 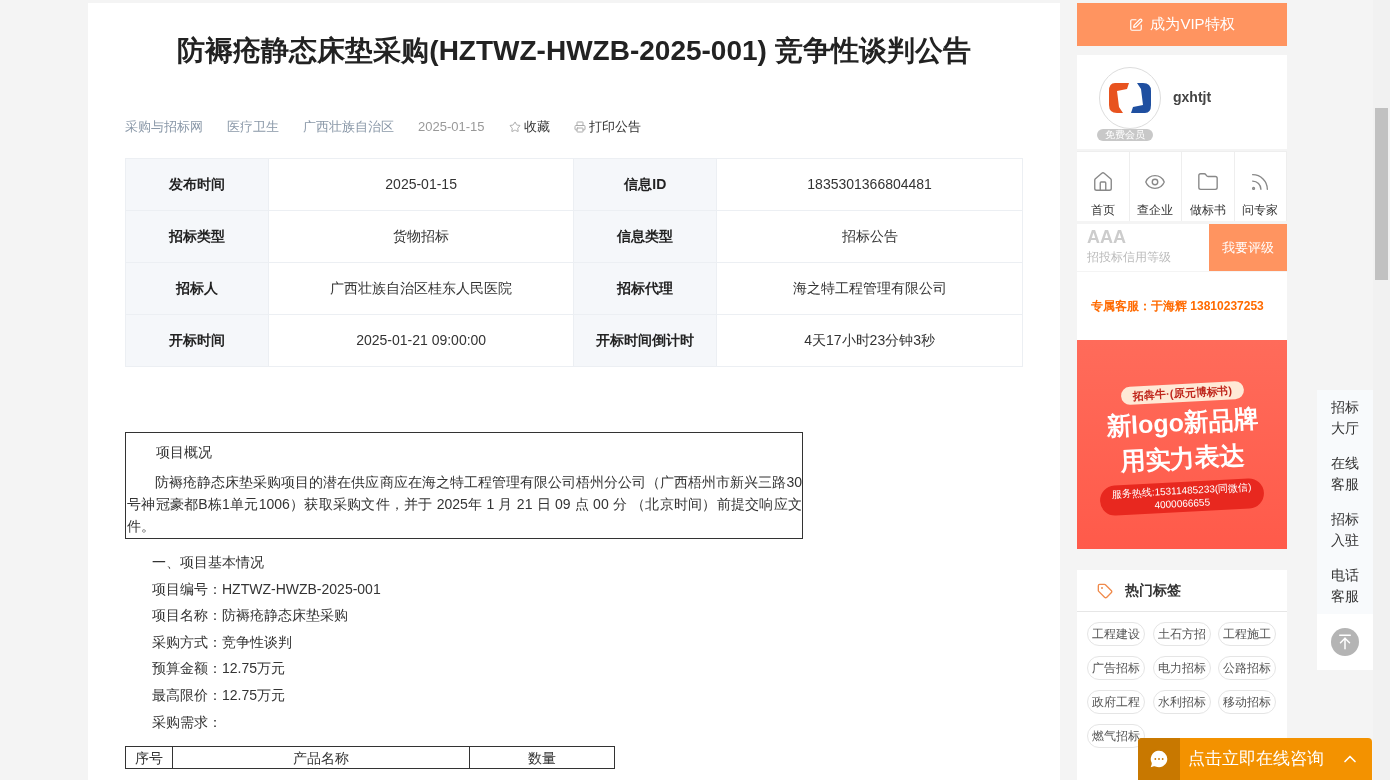 I want to click on info-value: 货物招标, so click(x=421, y=236).